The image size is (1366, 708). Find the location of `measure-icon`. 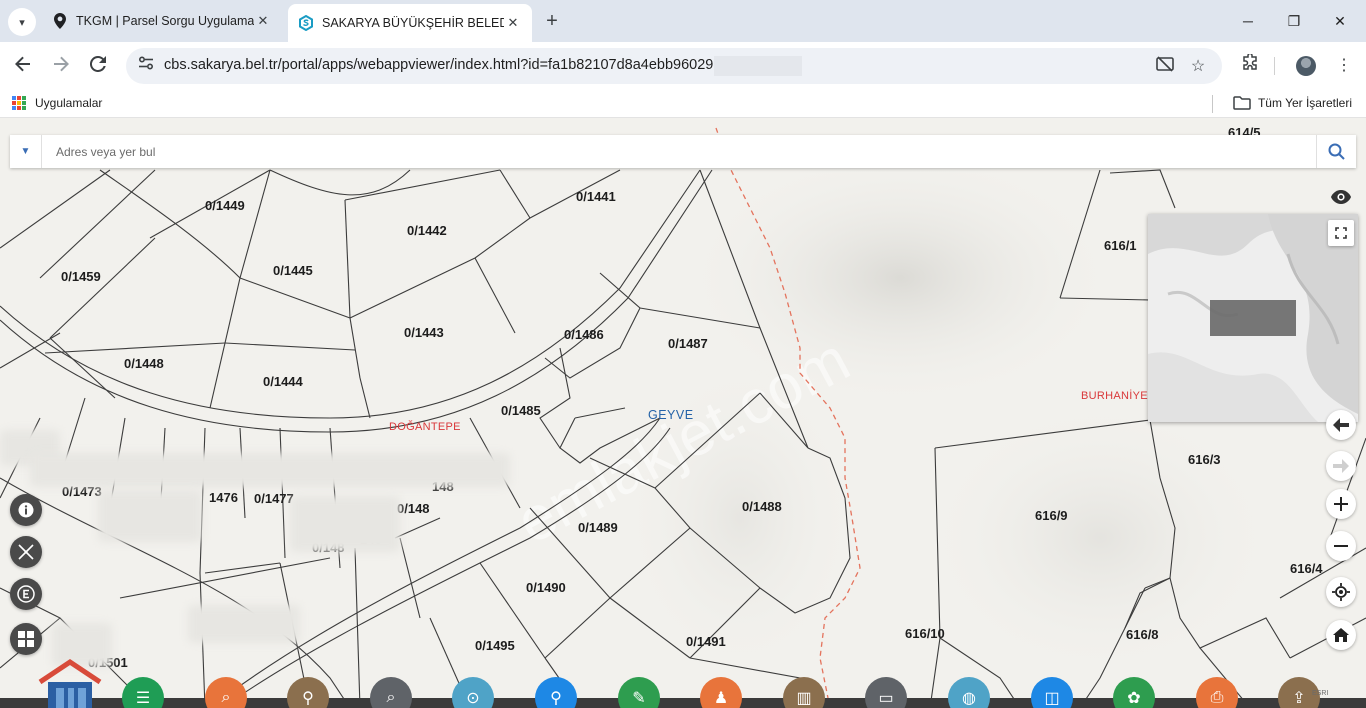

measure-icon is located at coordinates (26, 552).